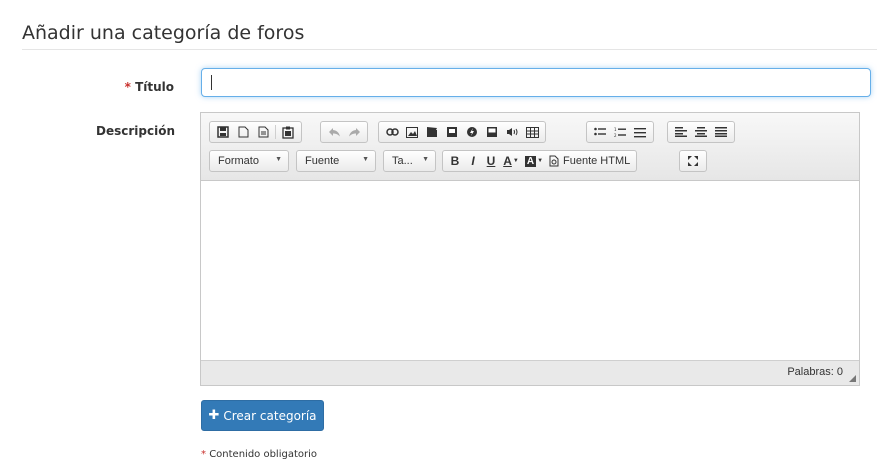  Describe the element at coordinates (452, 132) in the screenshot. I see `embed-media-icon` at that location.